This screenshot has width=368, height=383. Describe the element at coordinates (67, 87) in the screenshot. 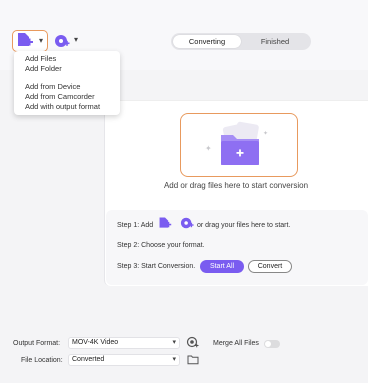

I see `menu-item-add-from-device: Add from Device` at that location.